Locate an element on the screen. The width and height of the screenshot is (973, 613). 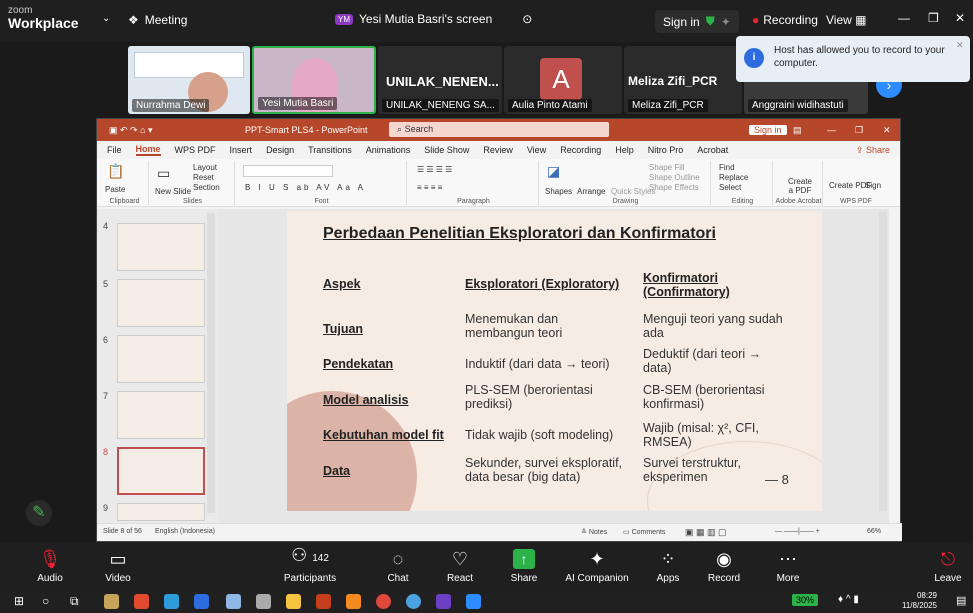
edge-icon is located at coordinates (171, 601).